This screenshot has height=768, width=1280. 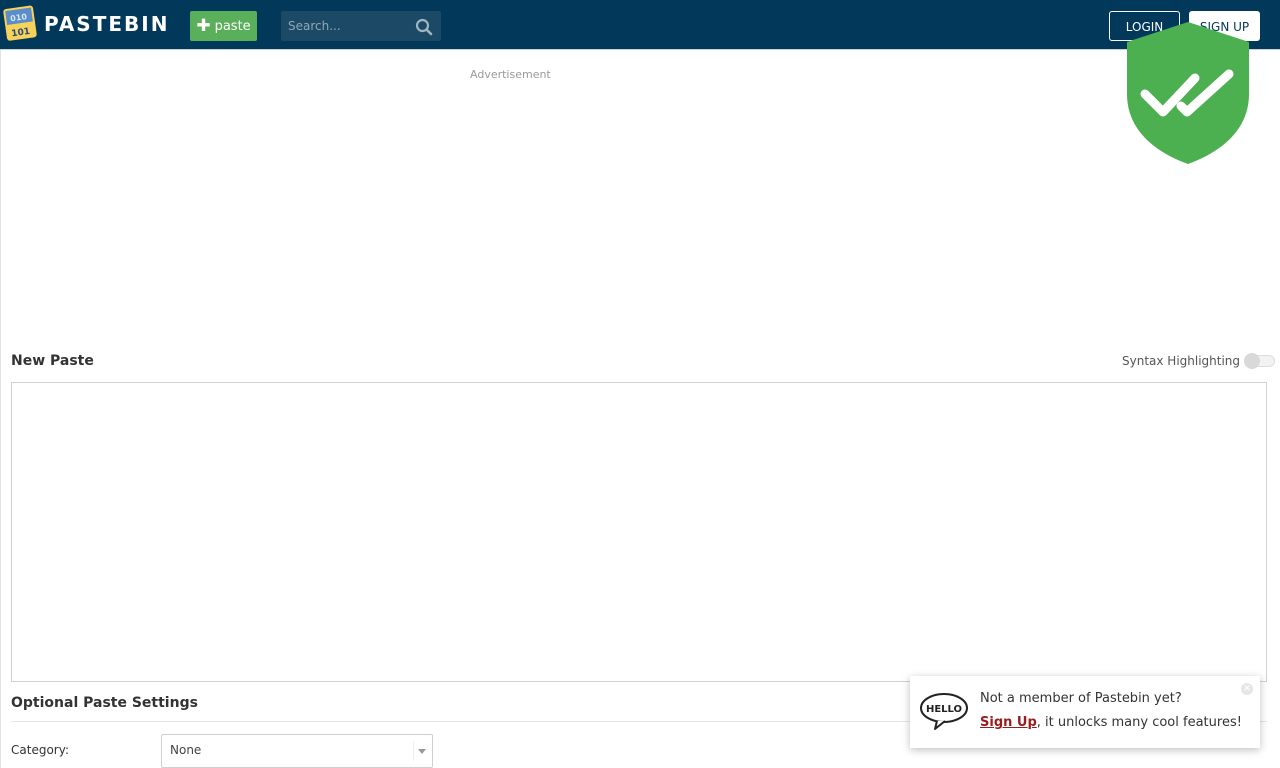 What do you see at coordinates (1008, 722) in the screenshot?
I see `popup-signup-link: Sign Up` at bounding box center [1008, 722].